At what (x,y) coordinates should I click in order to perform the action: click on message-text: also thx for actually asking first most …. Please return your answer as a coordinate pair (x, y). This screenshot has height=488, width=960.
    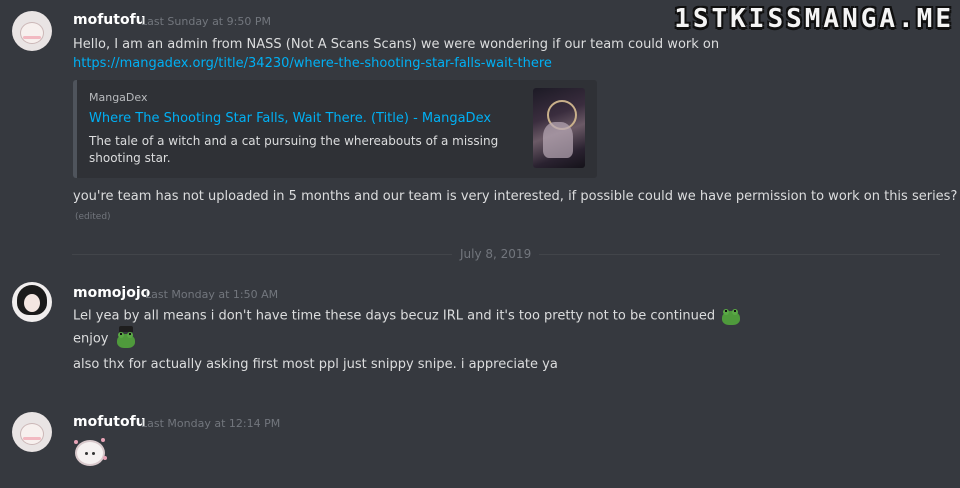
    Looking at the image, I should click on (315, 364).